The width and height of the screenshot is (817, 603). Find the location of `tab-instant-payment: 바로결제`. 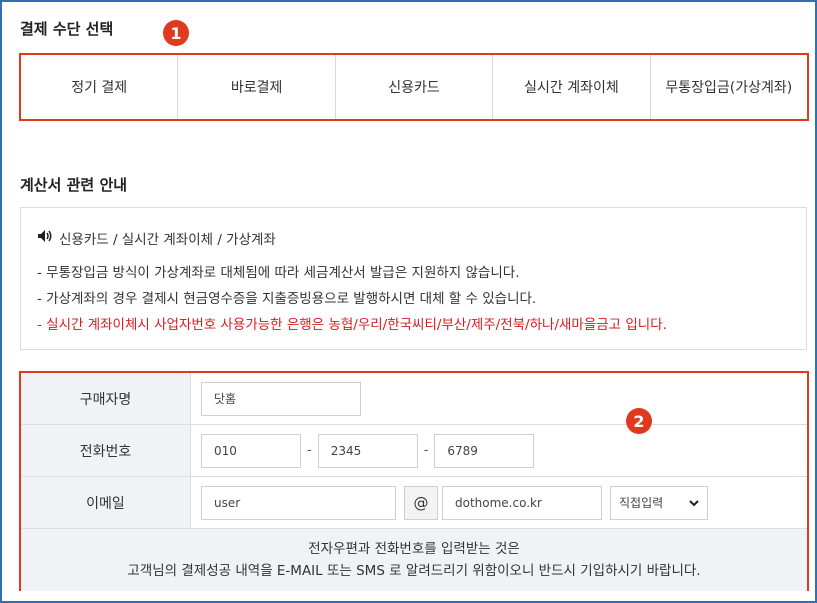

tab-instant-payment: 바로결제 is located at coordinates (257, 87).